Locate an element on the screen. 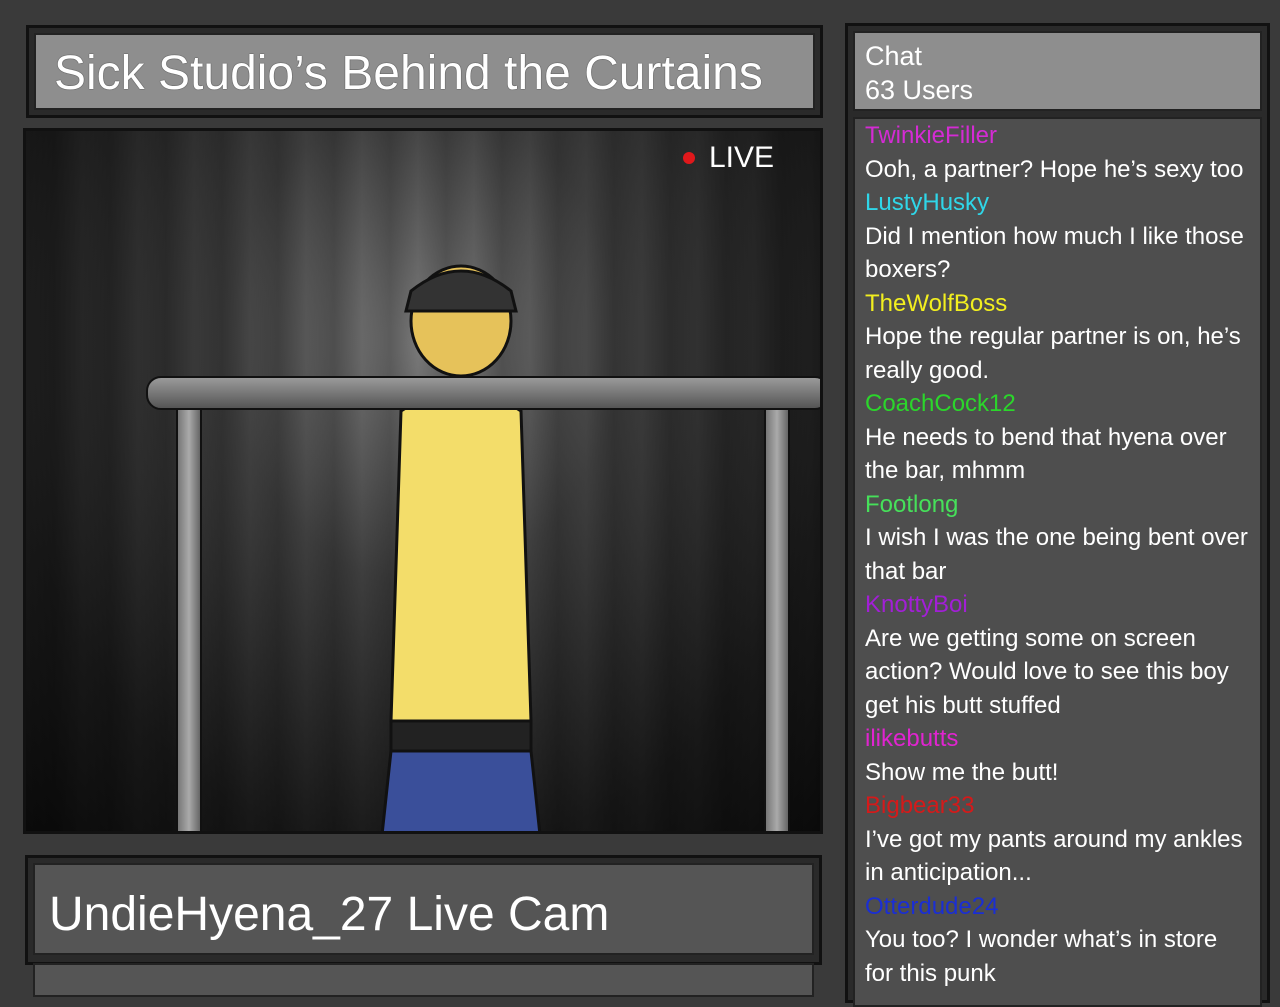  cam-info-bar is located at coordinates (423, 980).